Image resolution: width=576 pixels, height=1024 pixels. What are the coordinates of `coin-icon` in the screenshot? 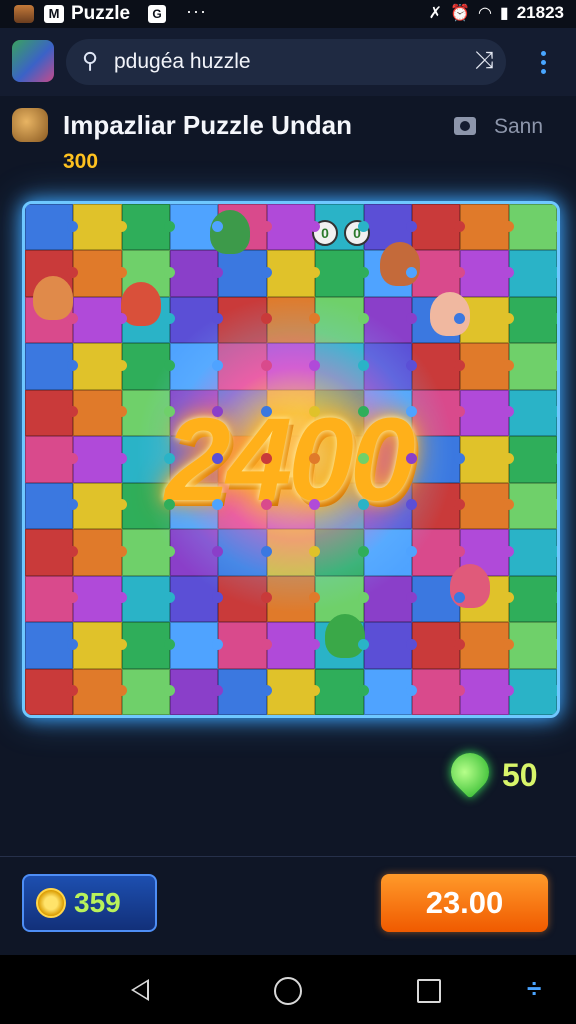 It's located at (51, 903).